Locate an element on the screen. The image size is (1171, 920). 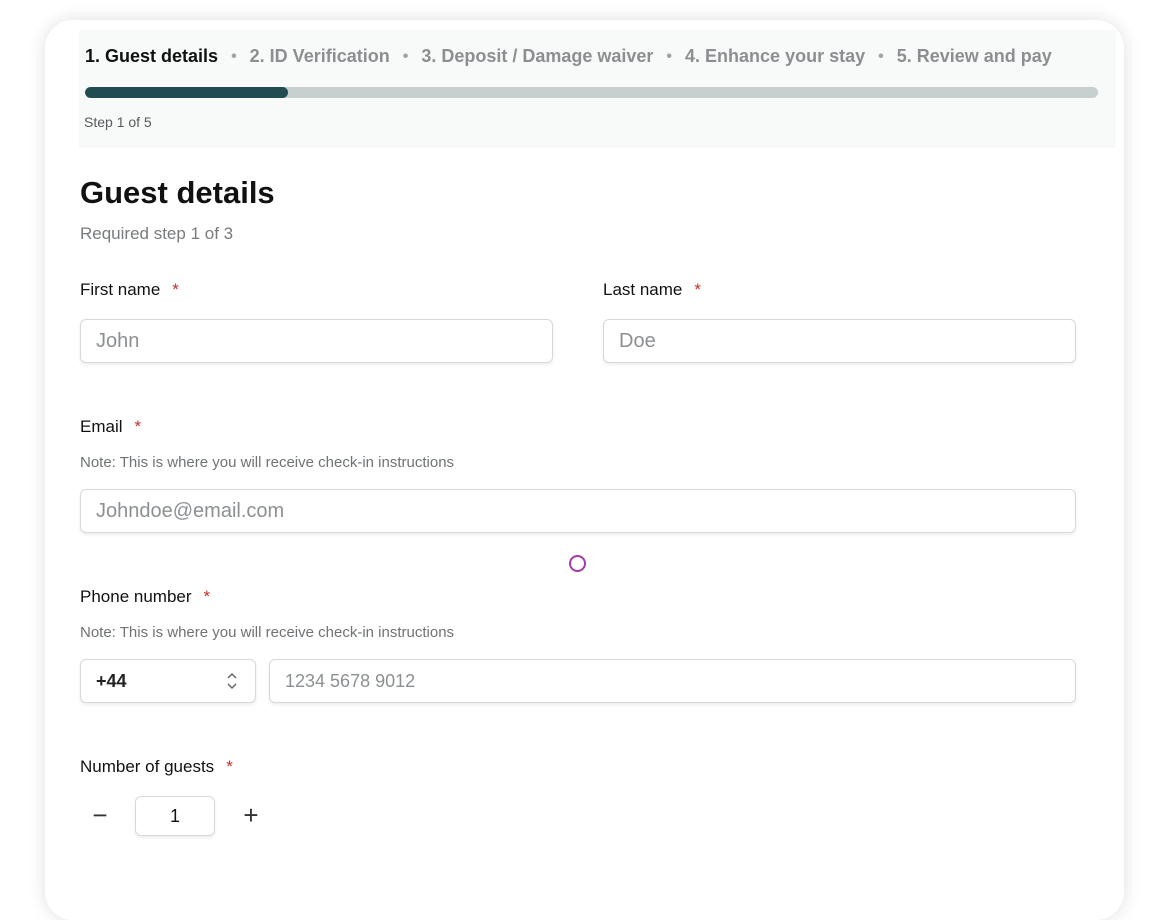
page-subtitle: Required step 1 of 3 is located at coordinates (157, 233).